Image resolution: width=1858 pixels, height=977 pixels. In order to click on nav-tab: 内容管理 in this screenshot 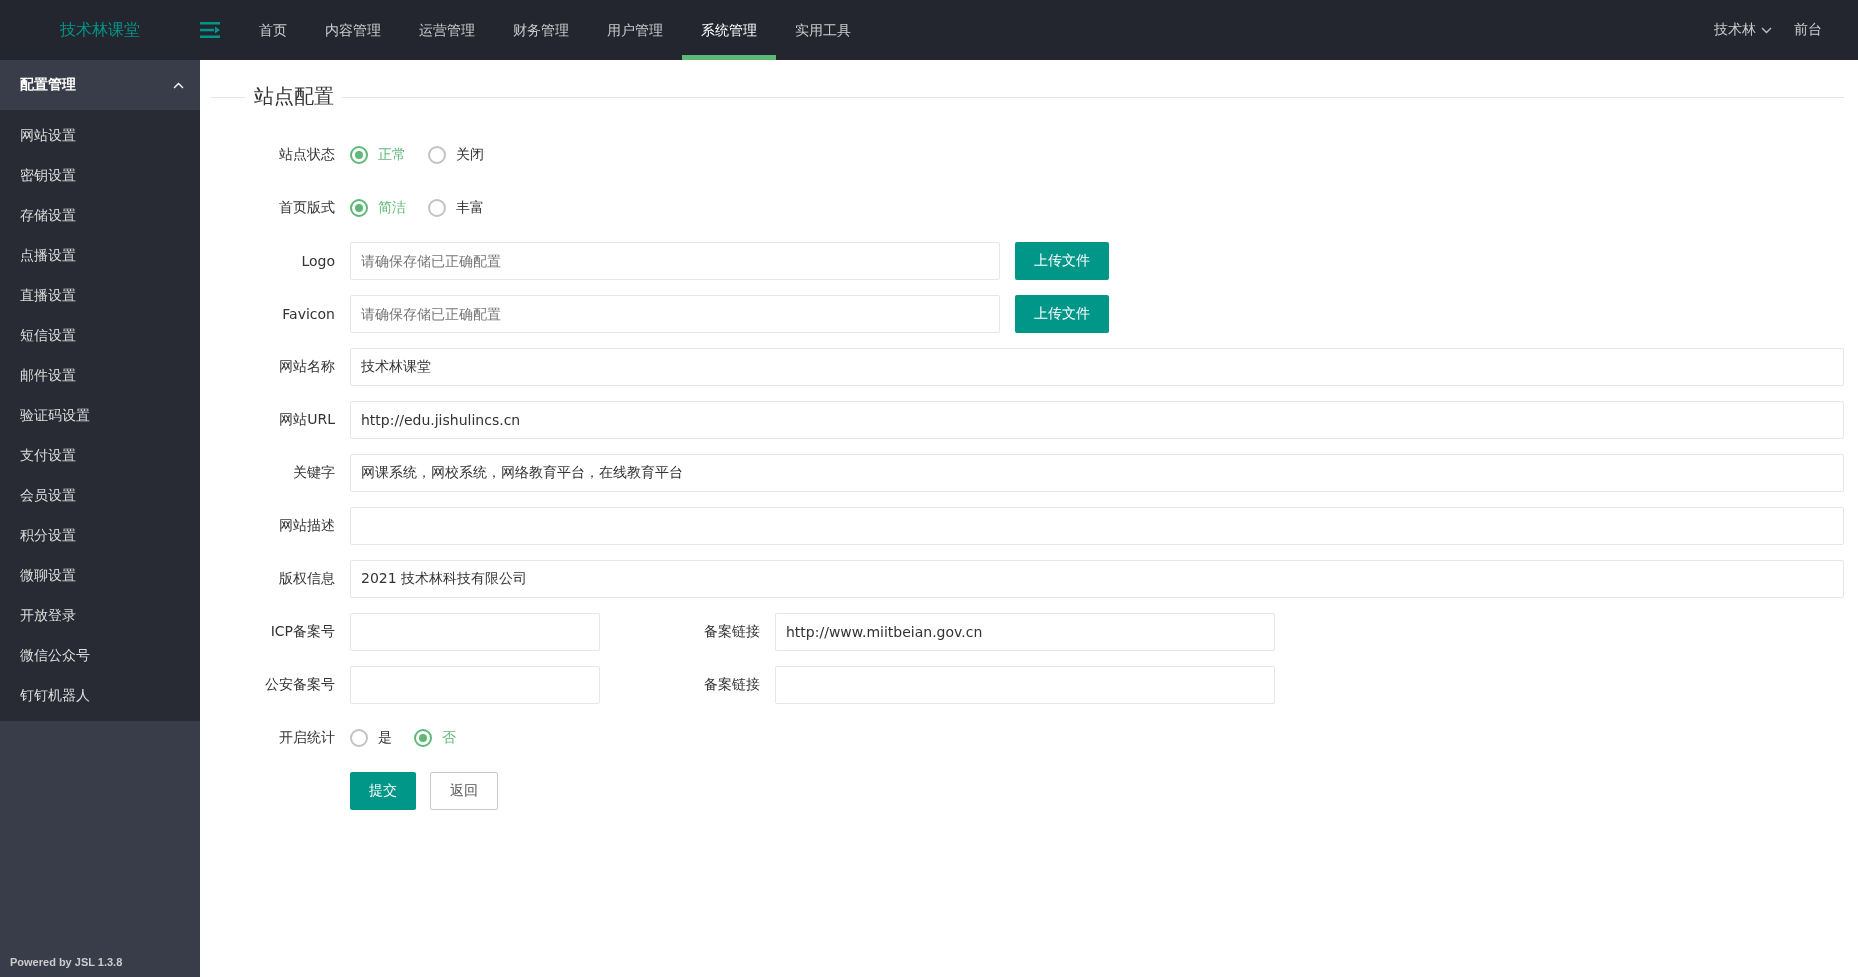, I will do `click(353, 30)`.